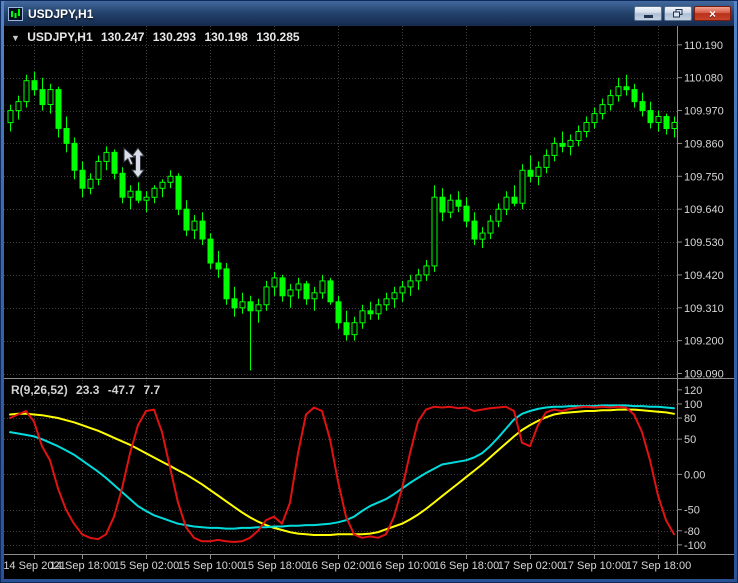 Image resolution: width=738 pixels, height=583 pixels. I want to click on title-bar: USDJPY,H1 ×, so click(369, 13).